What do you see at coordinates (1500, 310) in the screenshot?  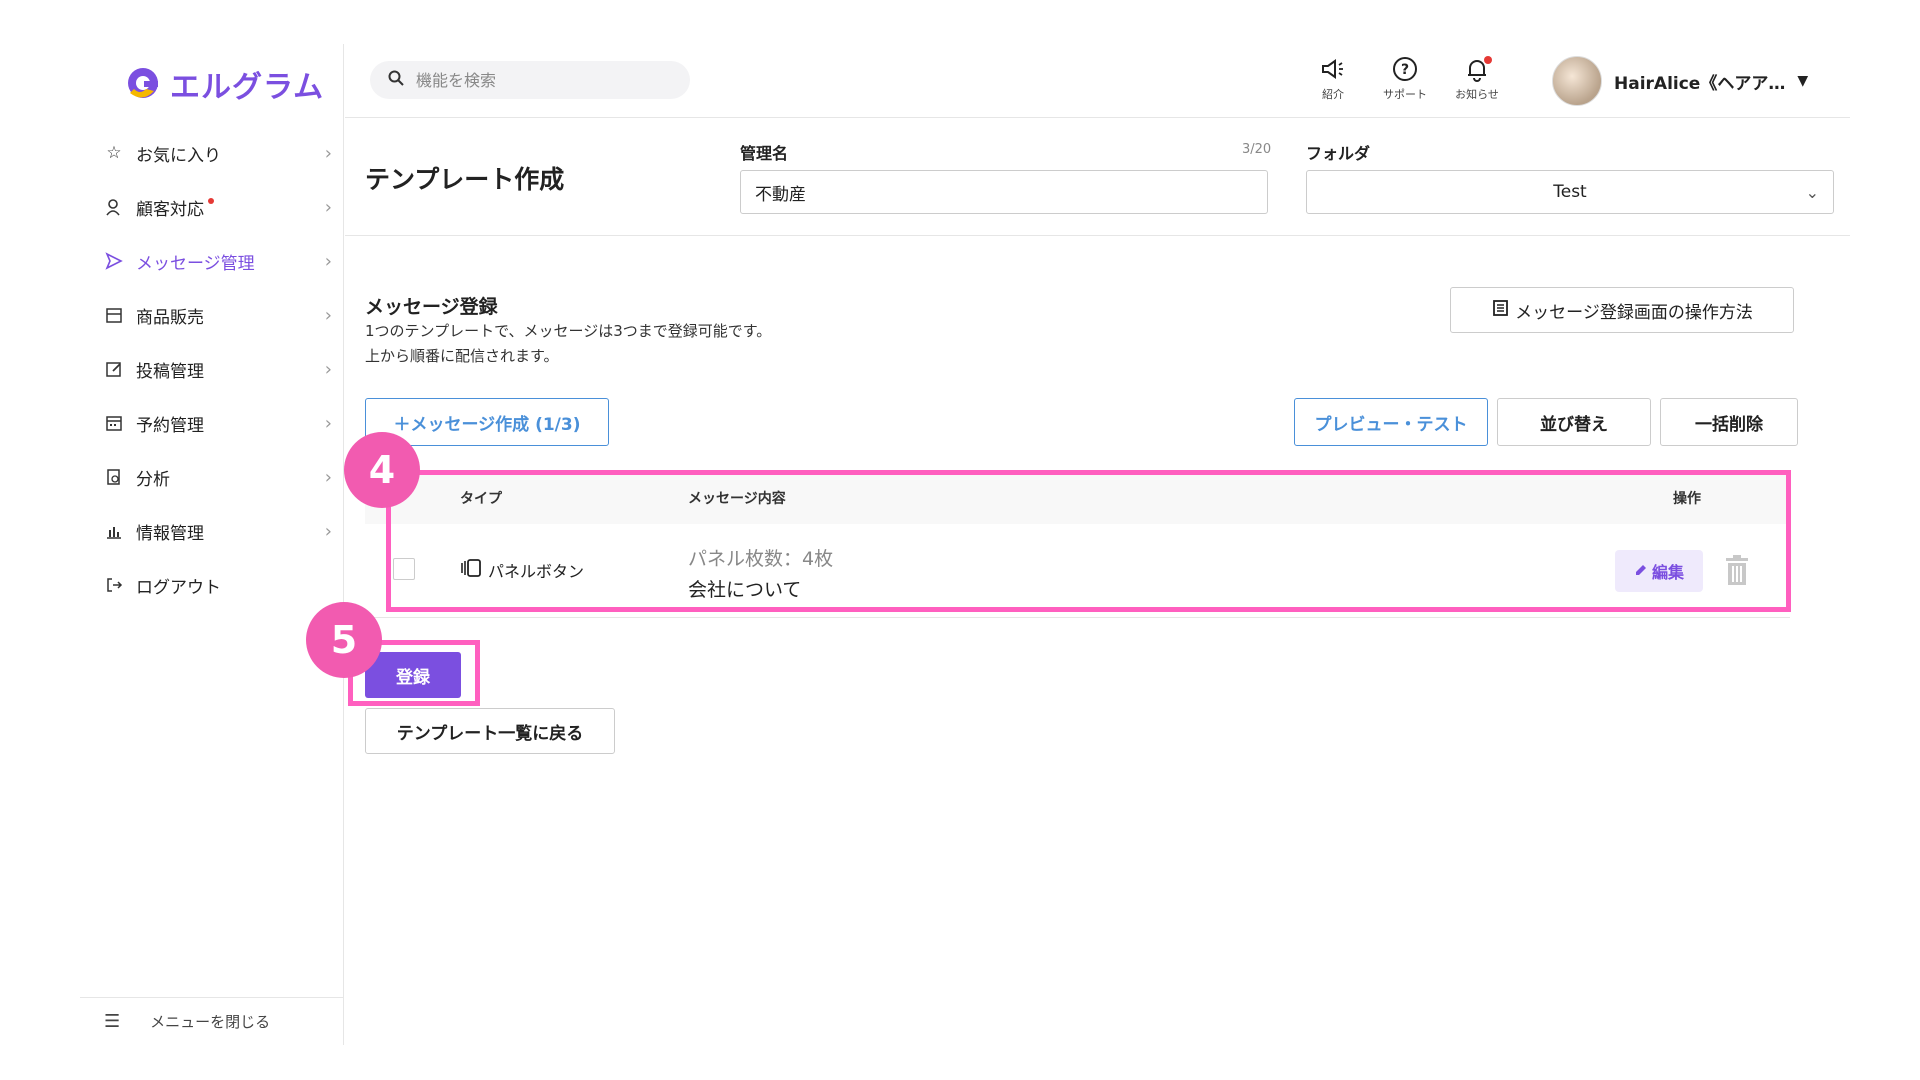 I see `book-icon` at bounding box center [1500, 310].